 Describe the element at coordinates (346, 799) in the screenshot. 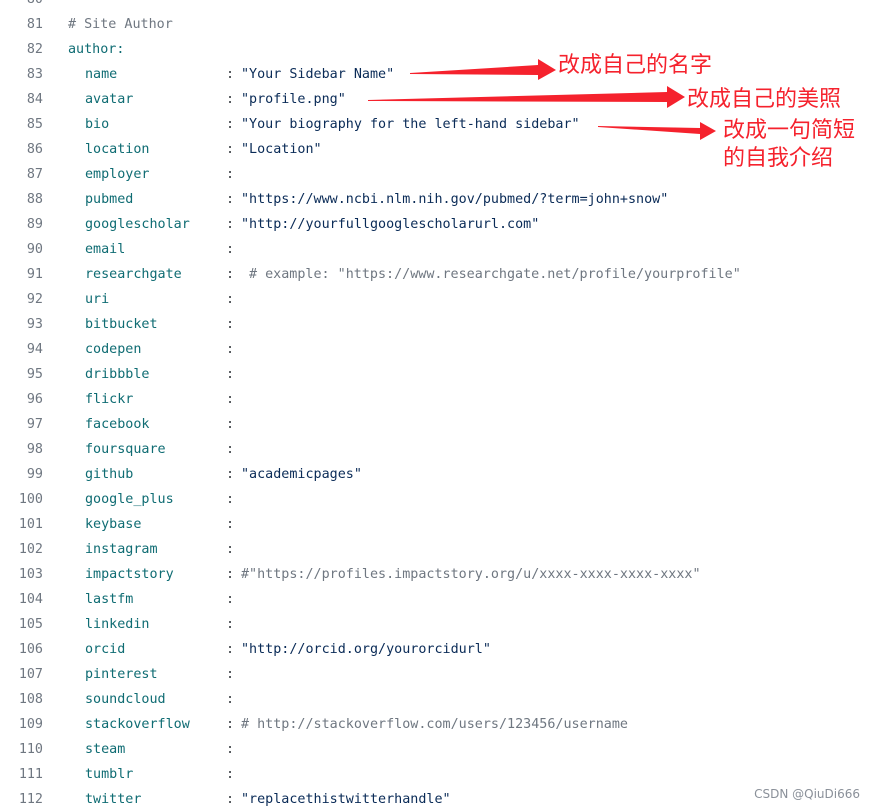

I see `yaml-value: "replacethistwitterhandle"` at that location.